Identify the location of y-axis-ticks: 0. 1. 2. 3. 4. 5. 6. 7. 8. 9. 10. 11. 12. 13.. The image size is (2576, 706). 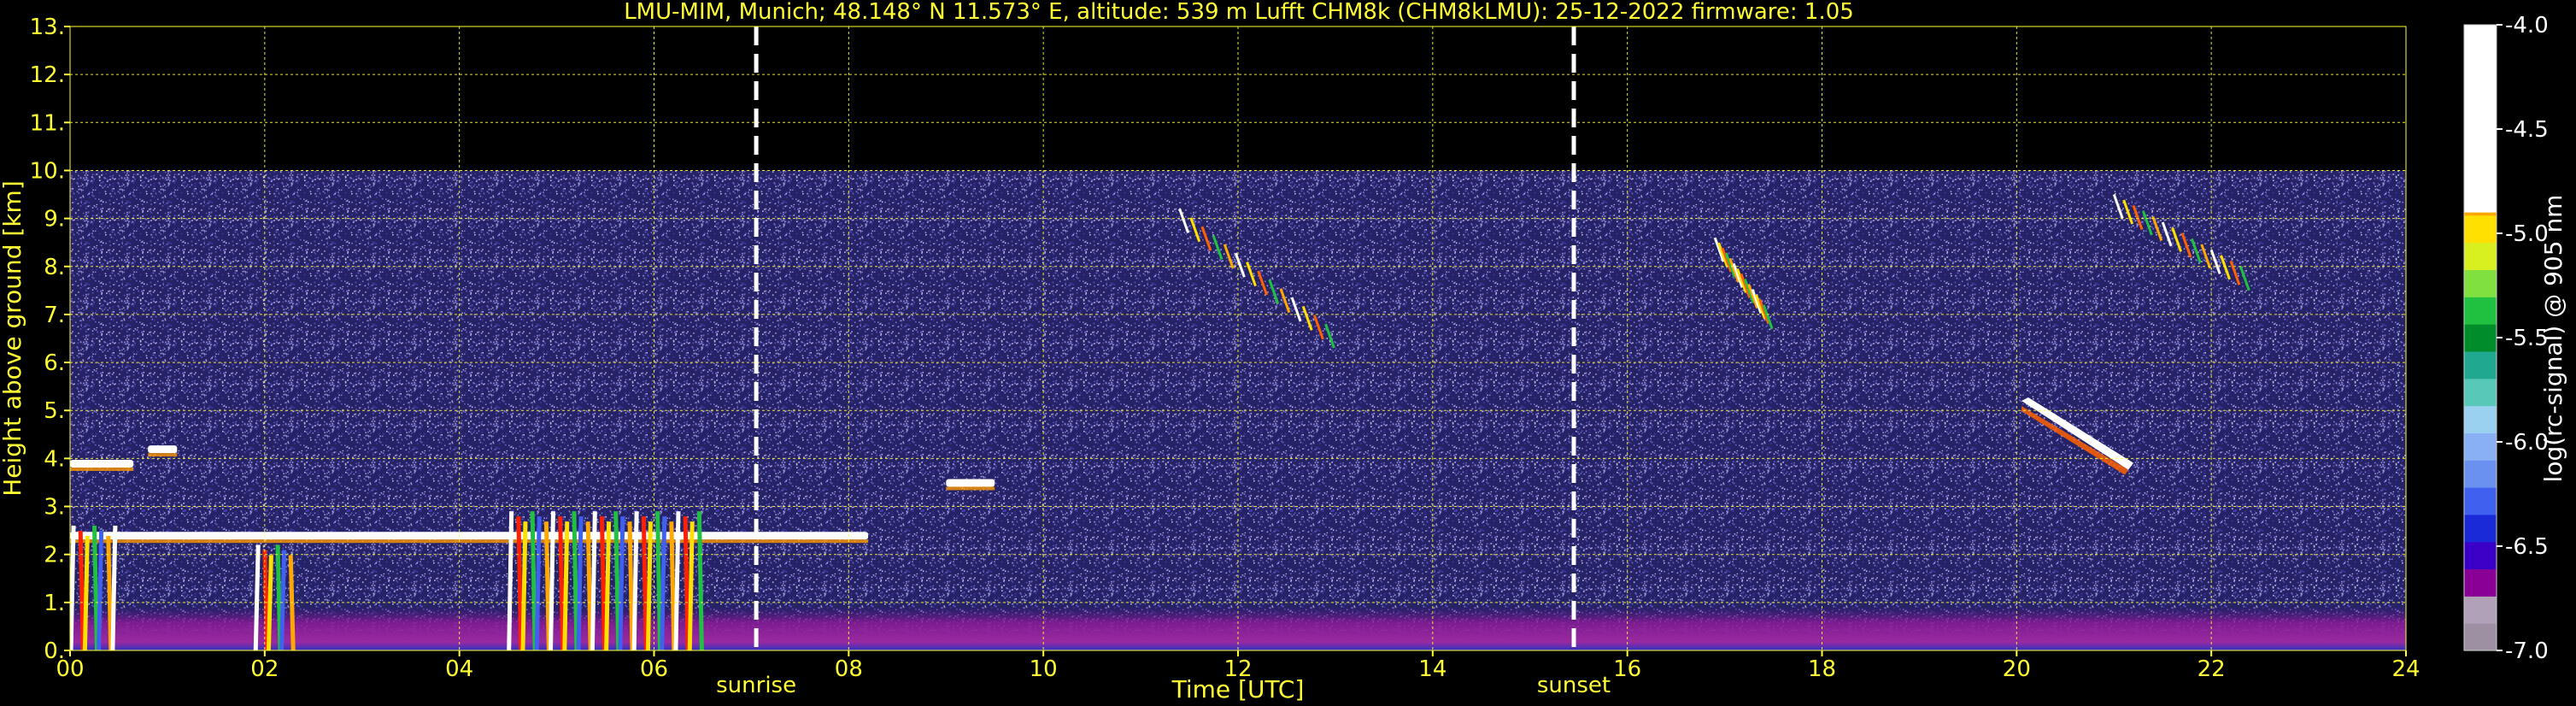
(50, 339).